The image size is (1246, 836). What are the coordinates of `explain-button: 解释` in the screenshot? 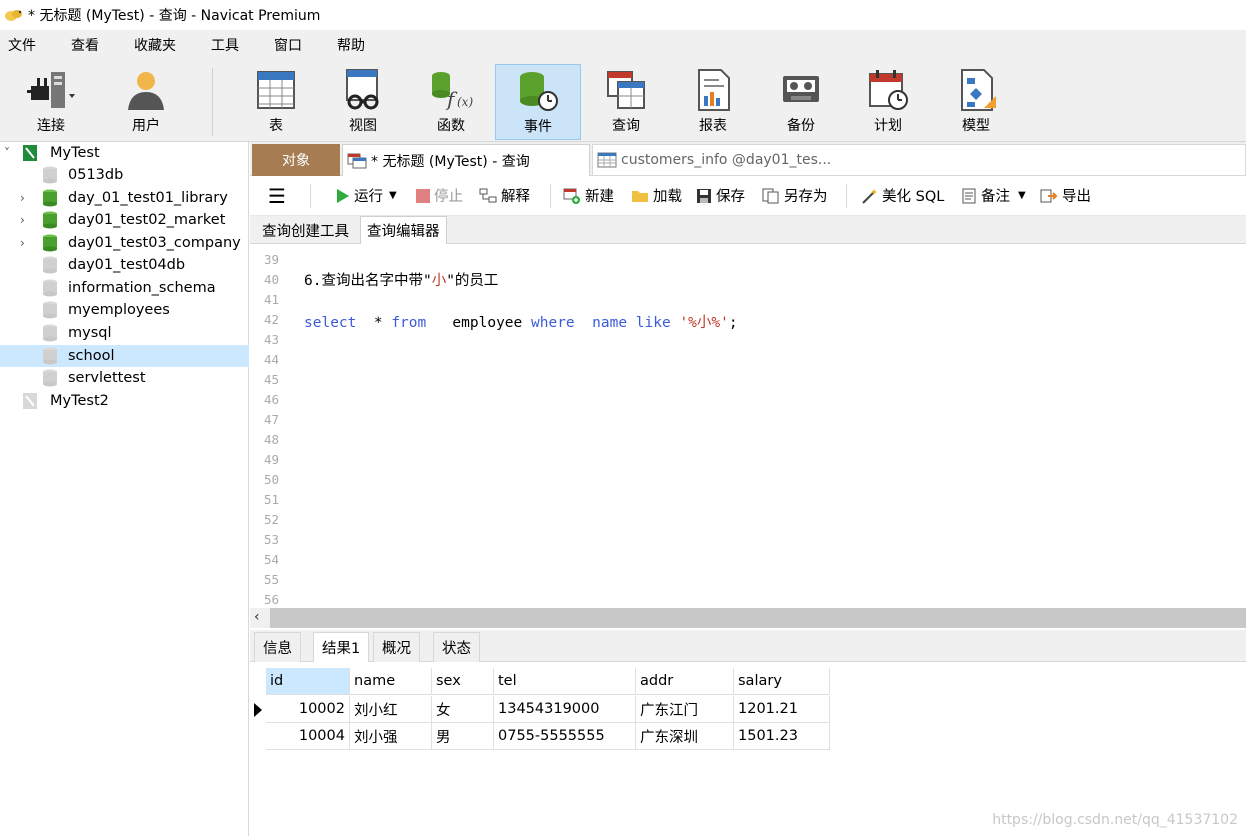 It's located at (504, 195).